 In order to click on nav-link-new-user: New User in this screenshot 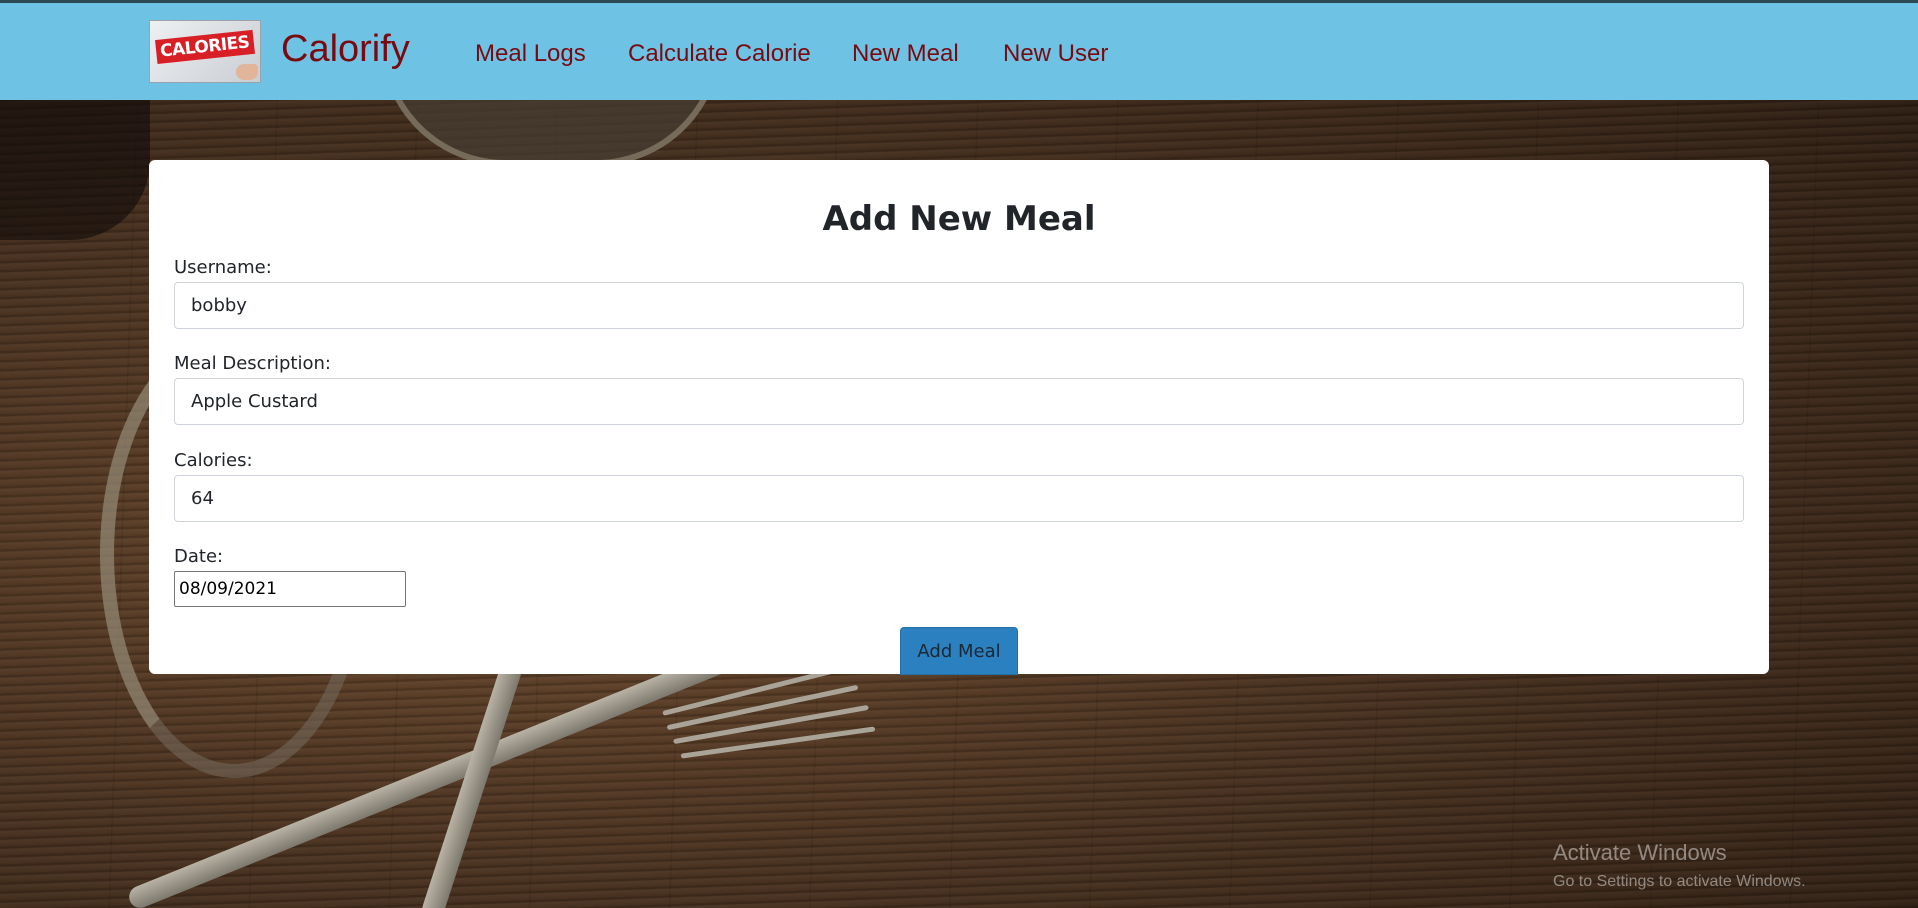, I will do `click(1055, 54)`.